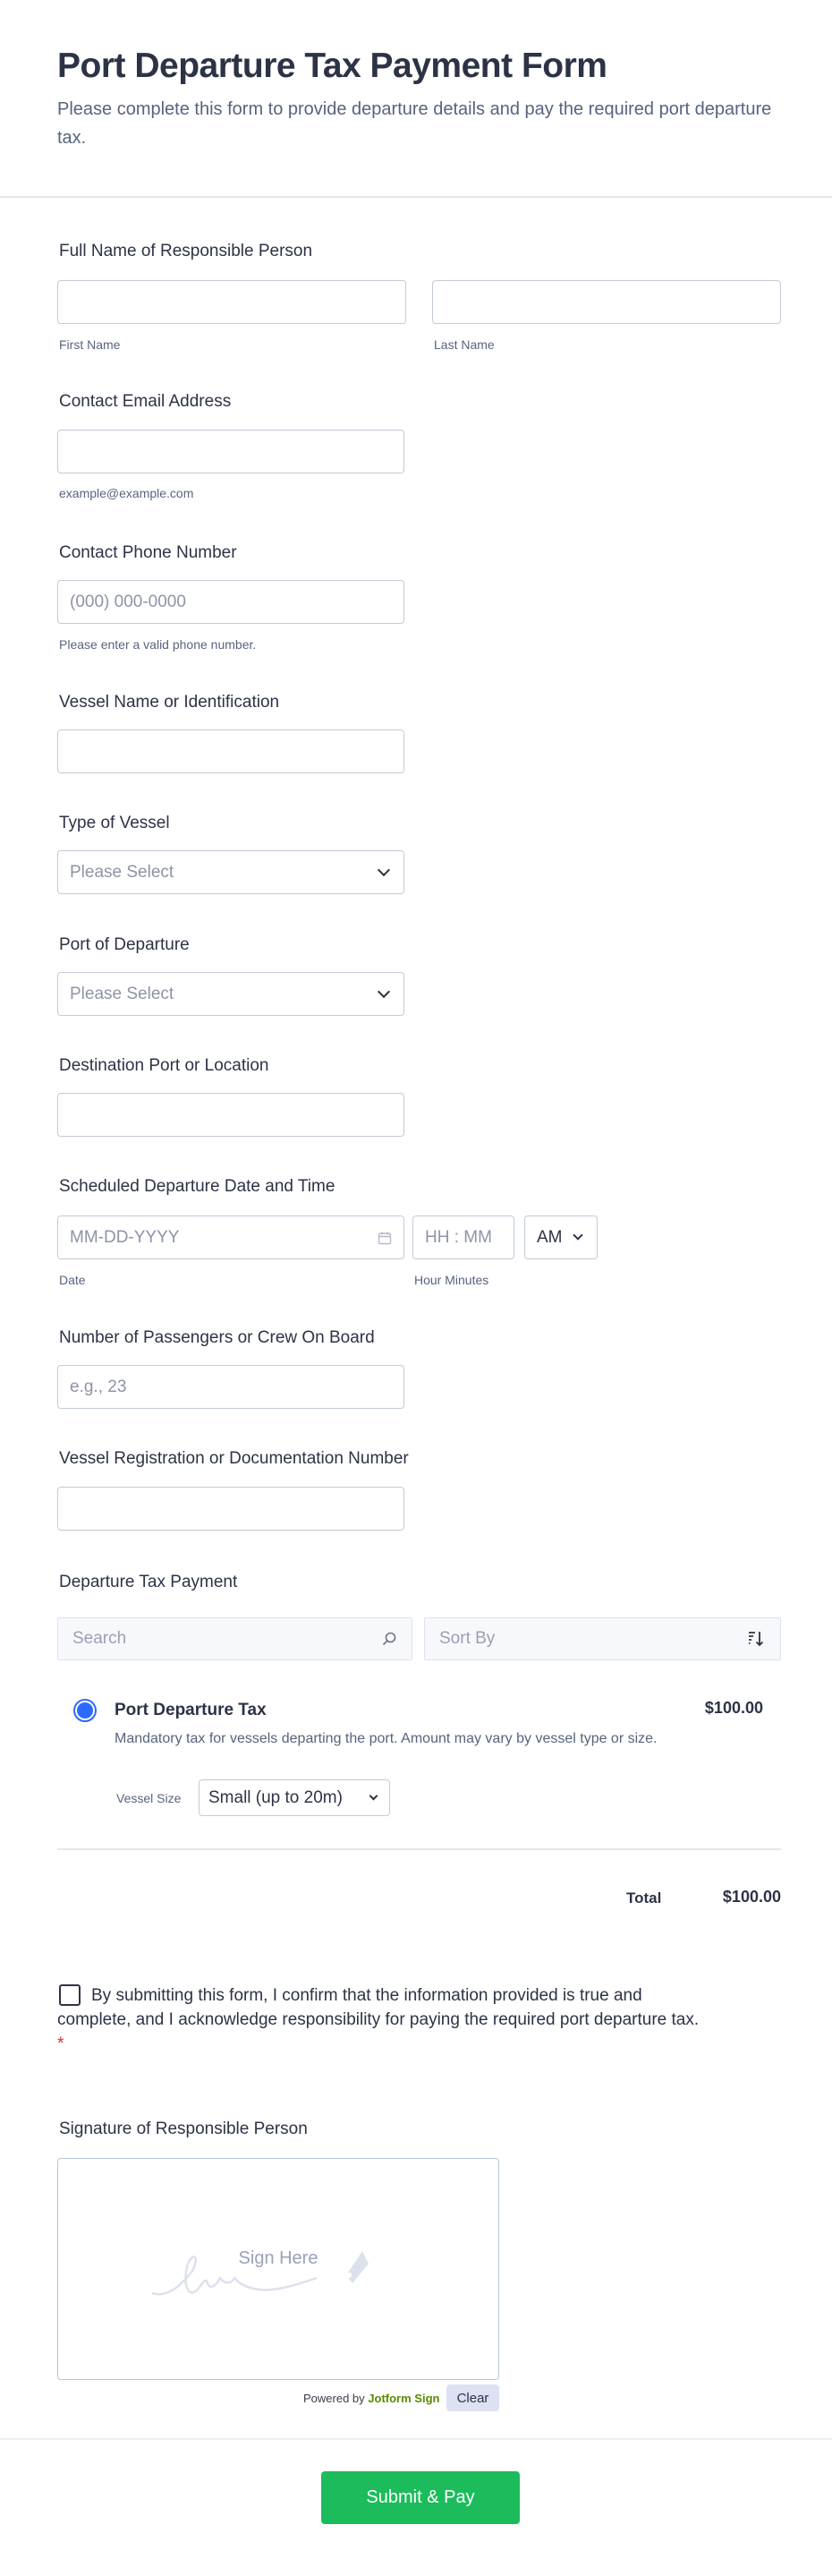 The height and width of the screenshot is (2576, 832). What do you see at coordinates (550, 1237) in the screenshot?
I see `ampm-value: AM` at bounding box center [550, 1237].